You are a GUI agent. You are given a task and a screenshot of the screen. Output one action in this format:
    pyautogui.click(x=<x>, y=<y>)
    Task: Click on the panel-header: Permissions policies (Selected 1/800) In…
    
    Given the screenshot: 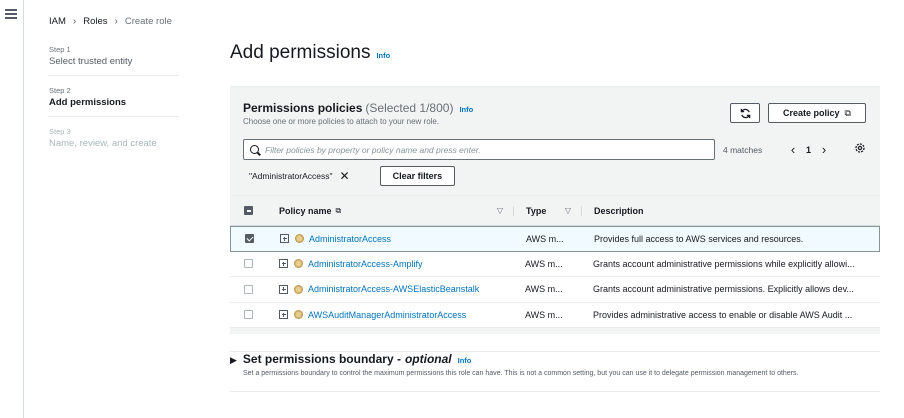 What is the action you would take?
    pyautogui.click(x=358, y=113)
    